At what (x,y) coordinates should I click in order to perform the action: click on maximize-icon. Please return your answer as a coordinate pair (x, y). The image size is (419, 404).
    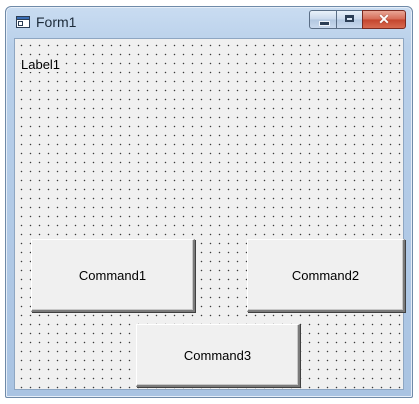
    Looking at the image, I should click on (349, 18).